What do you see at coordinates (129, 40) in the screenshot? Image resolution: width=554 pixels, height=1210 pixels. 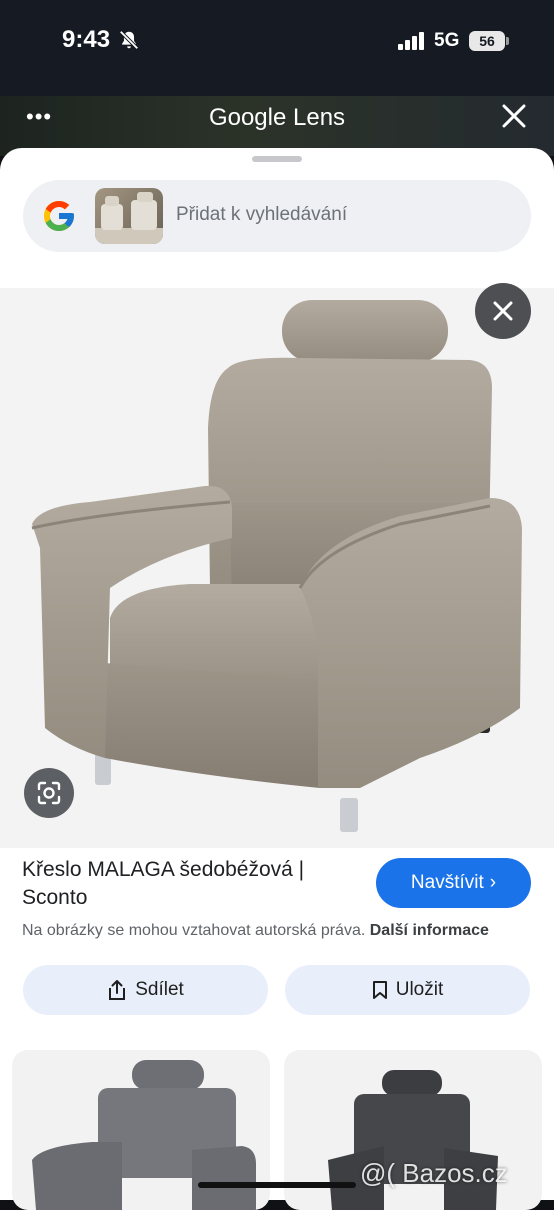 I see `bell-muted-icon` at bounding box center [129, 40].